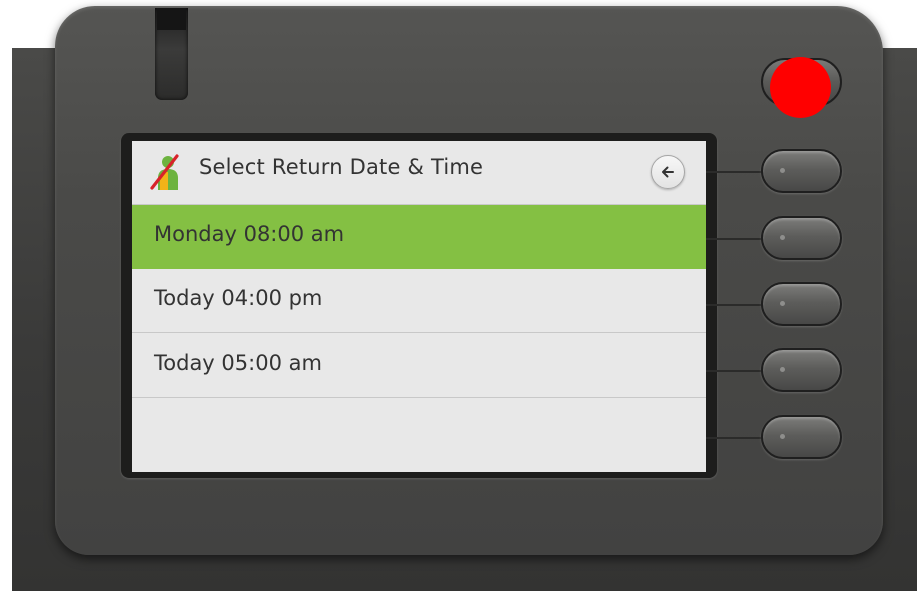  Describe the element at coordinates (419, 301) in the screenshot. I see `menu-item-today-1600: Today 04:00 pm` at that location.